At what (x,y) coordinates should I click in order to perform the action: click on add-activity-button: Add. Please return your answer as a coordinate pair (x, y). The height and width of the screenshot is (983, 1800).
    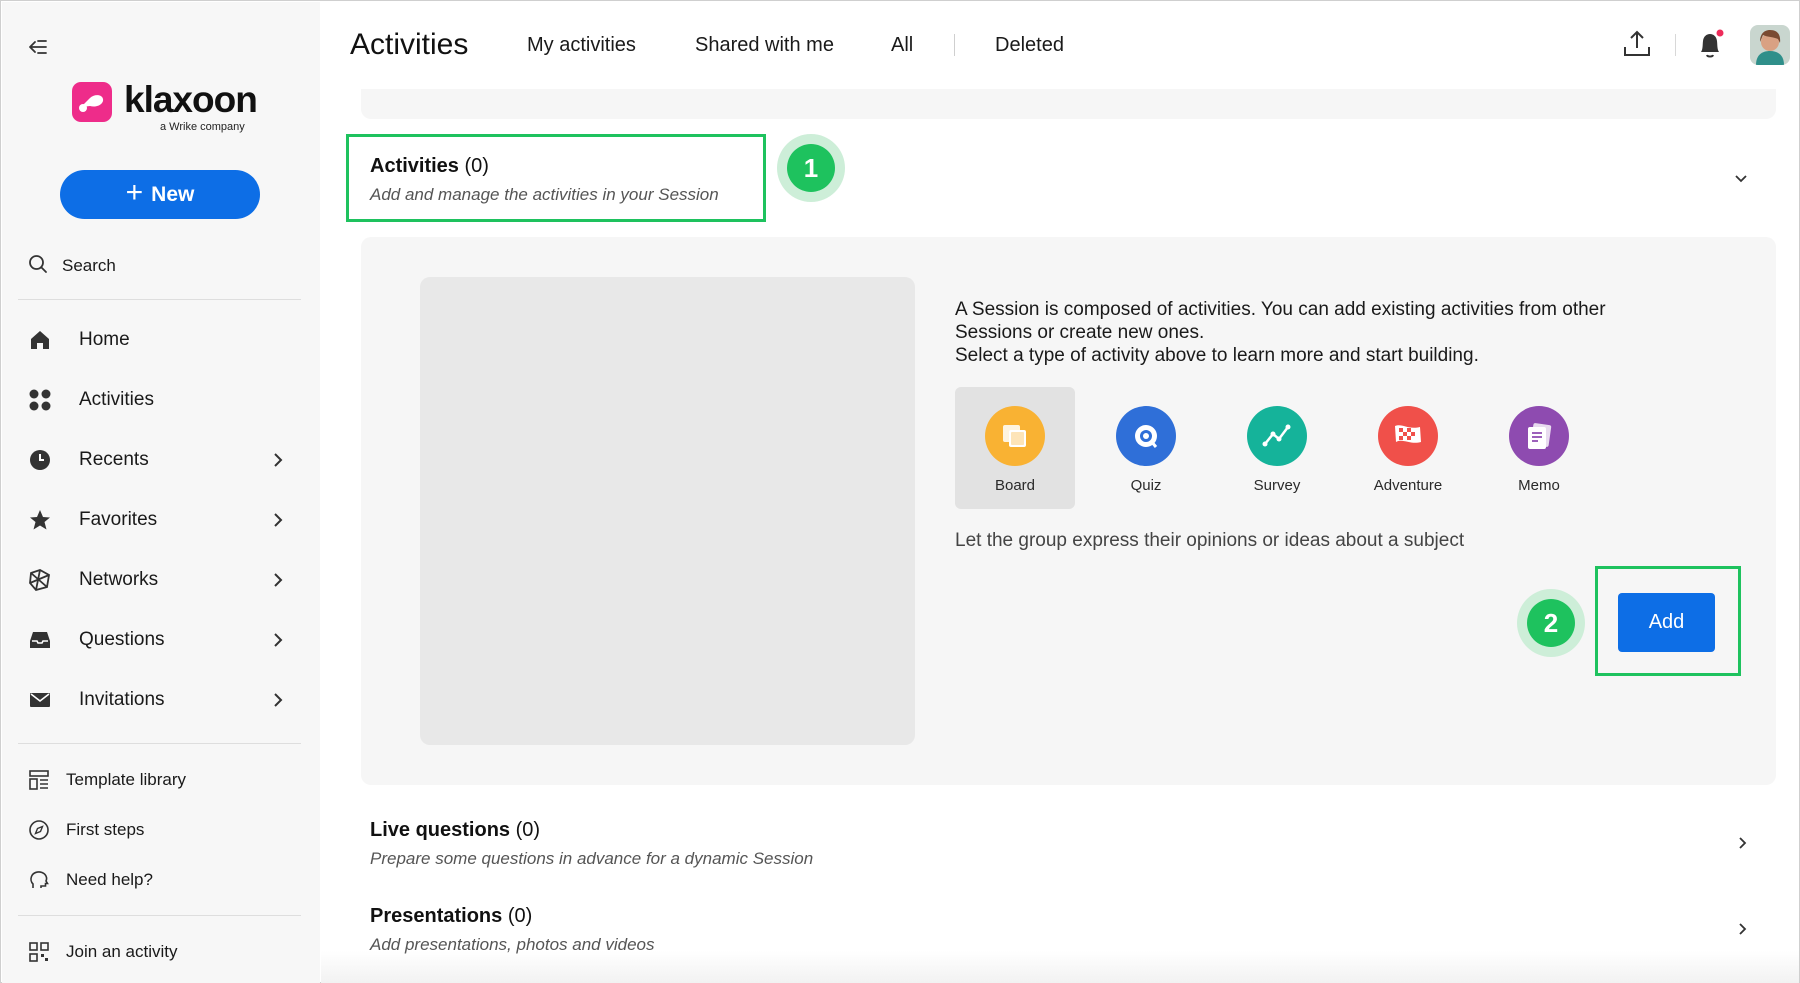
    Looking at the image, I should click on (1666, 622).